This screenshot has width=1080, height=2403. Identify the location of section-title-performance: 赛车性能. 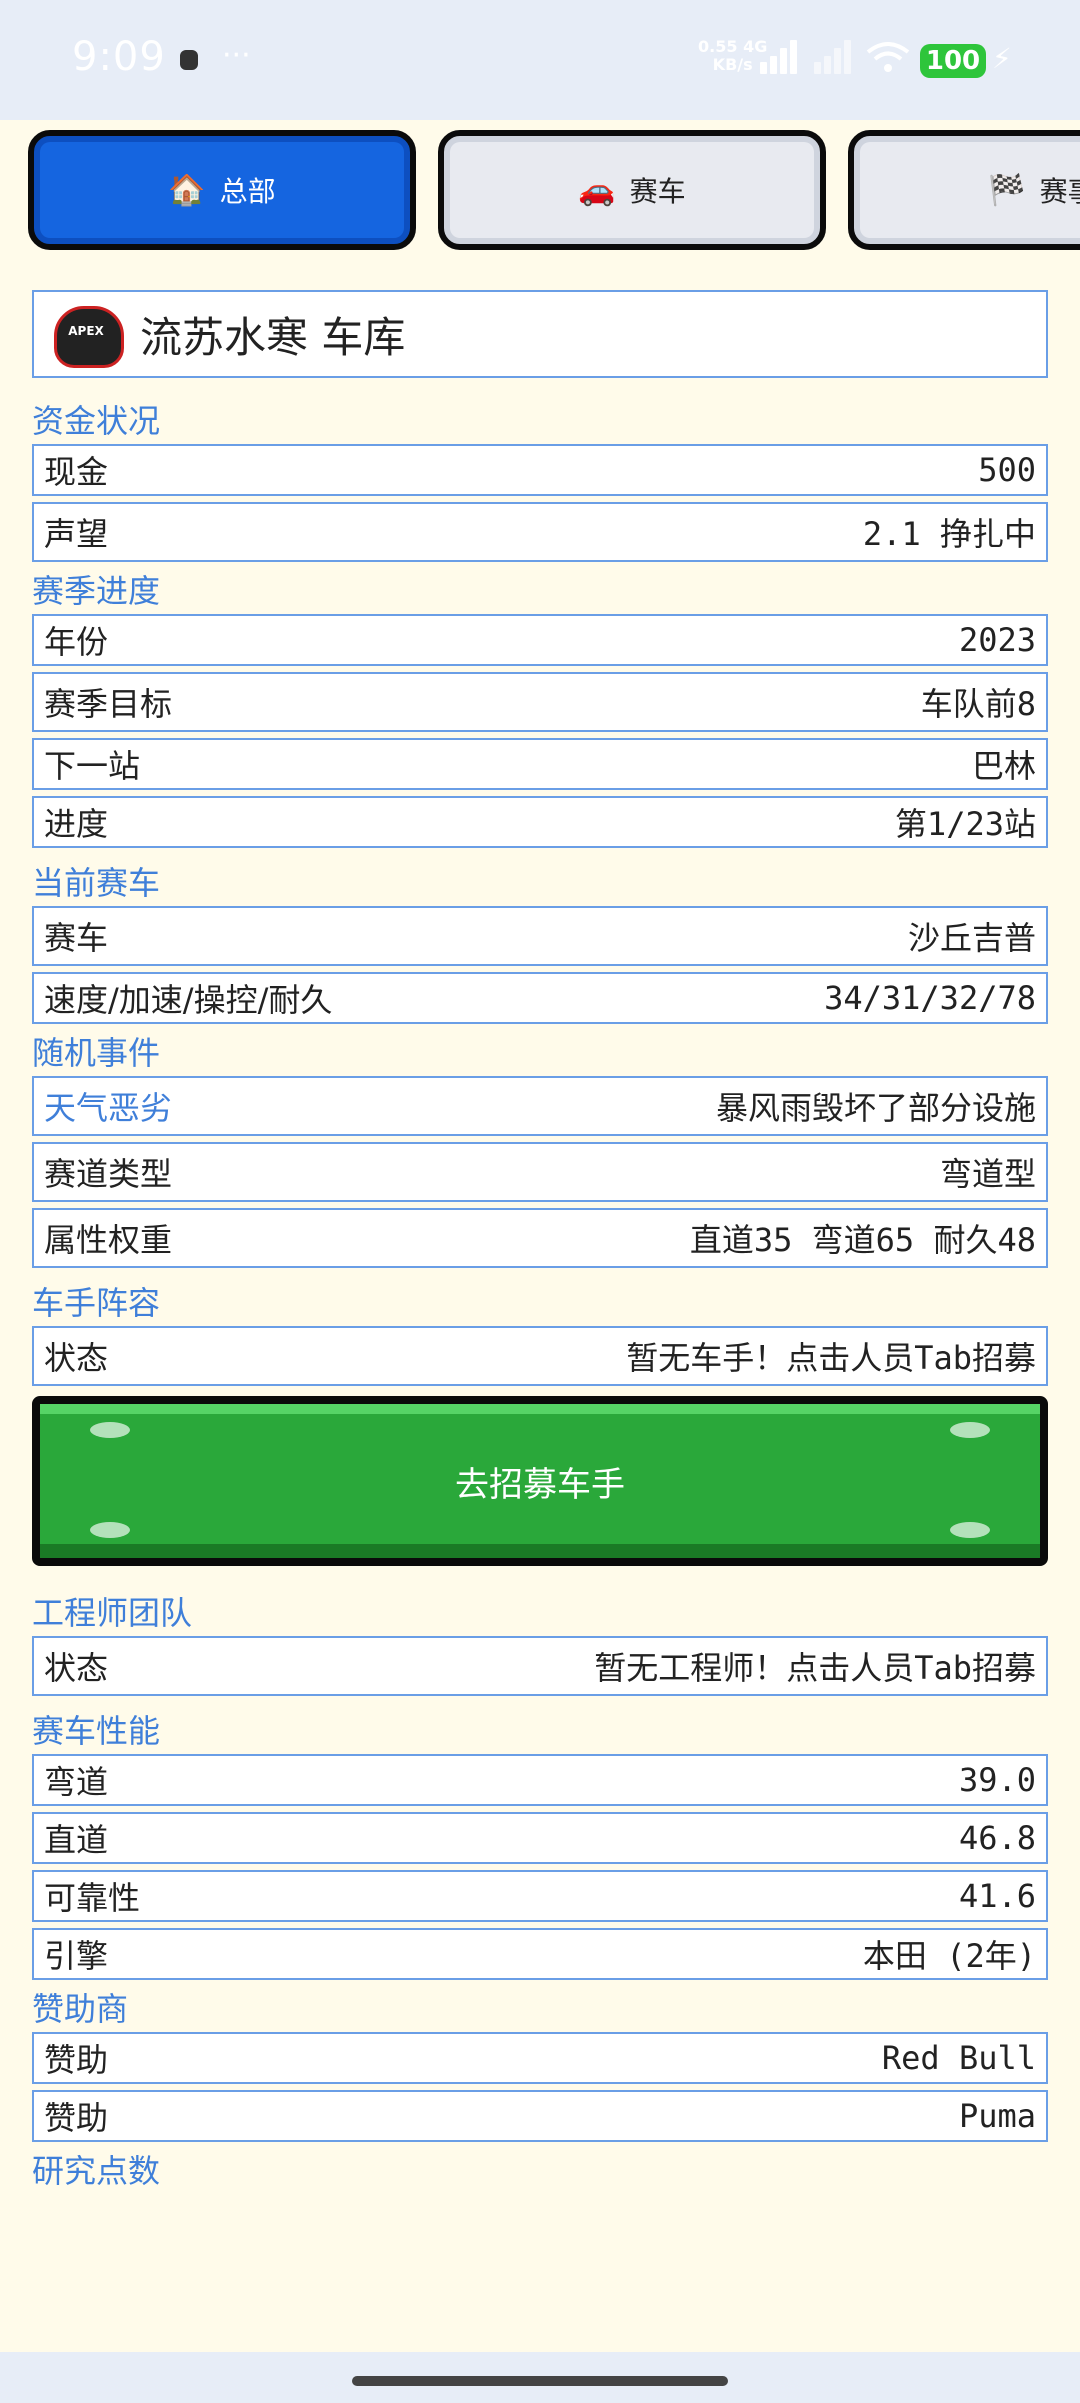
(96, 1731).